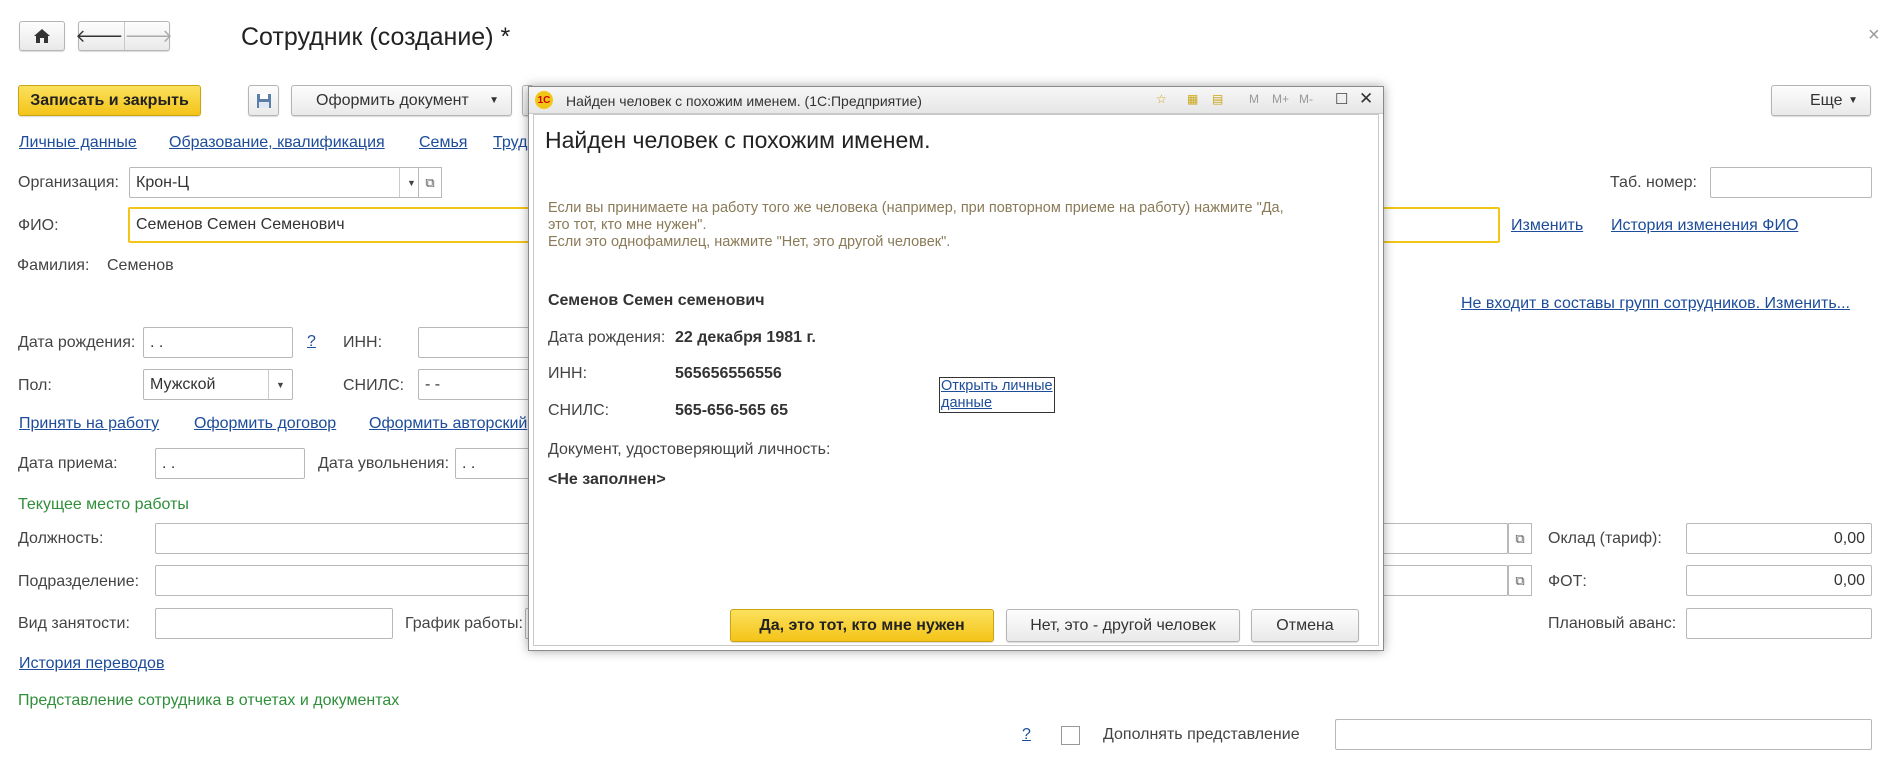 This screenshot has width=1883, height=766. Describe the element at coordinates (109, 100) in the screenshot. I see `save-and-close-button: Записать и закрыть` at that location.